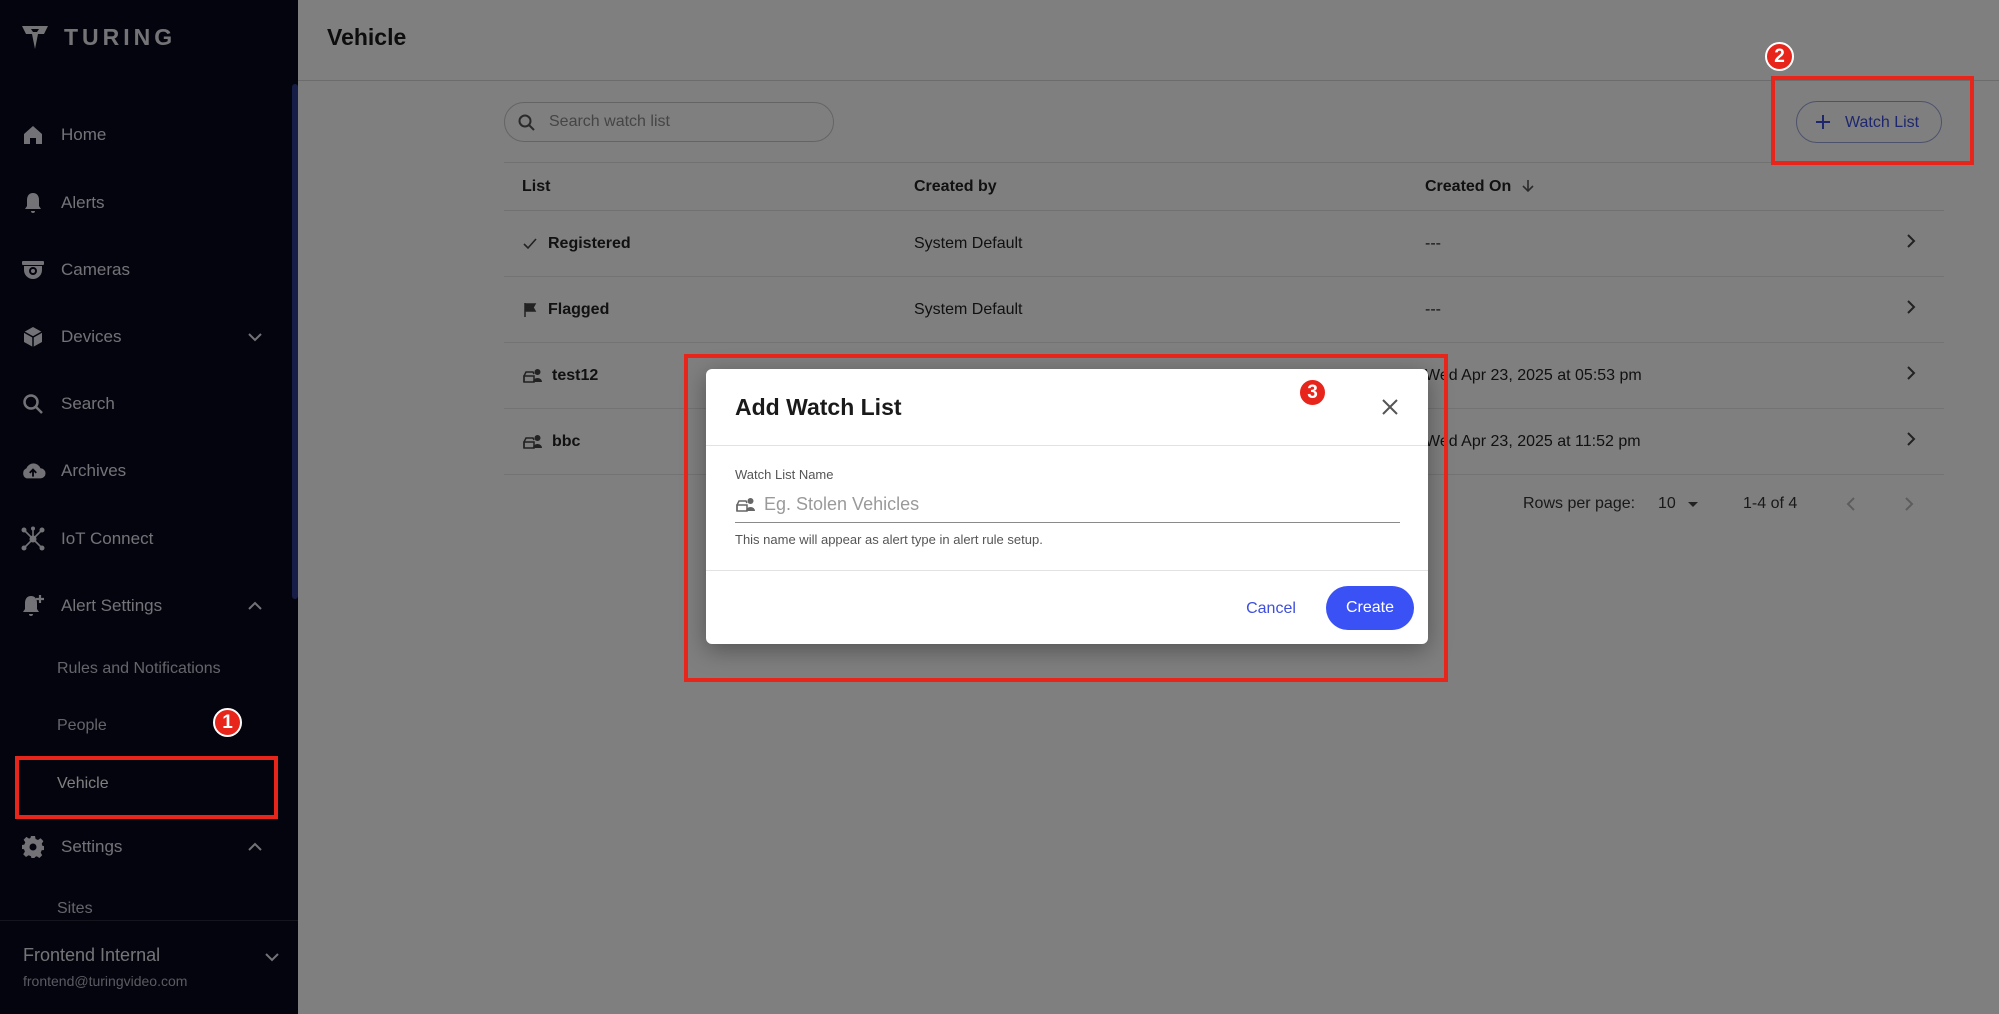  What do you see at coordinates (1312, 392) in the screenshot?
I see `annotation-badge-3: 3` at bounding box center [1312, 392].